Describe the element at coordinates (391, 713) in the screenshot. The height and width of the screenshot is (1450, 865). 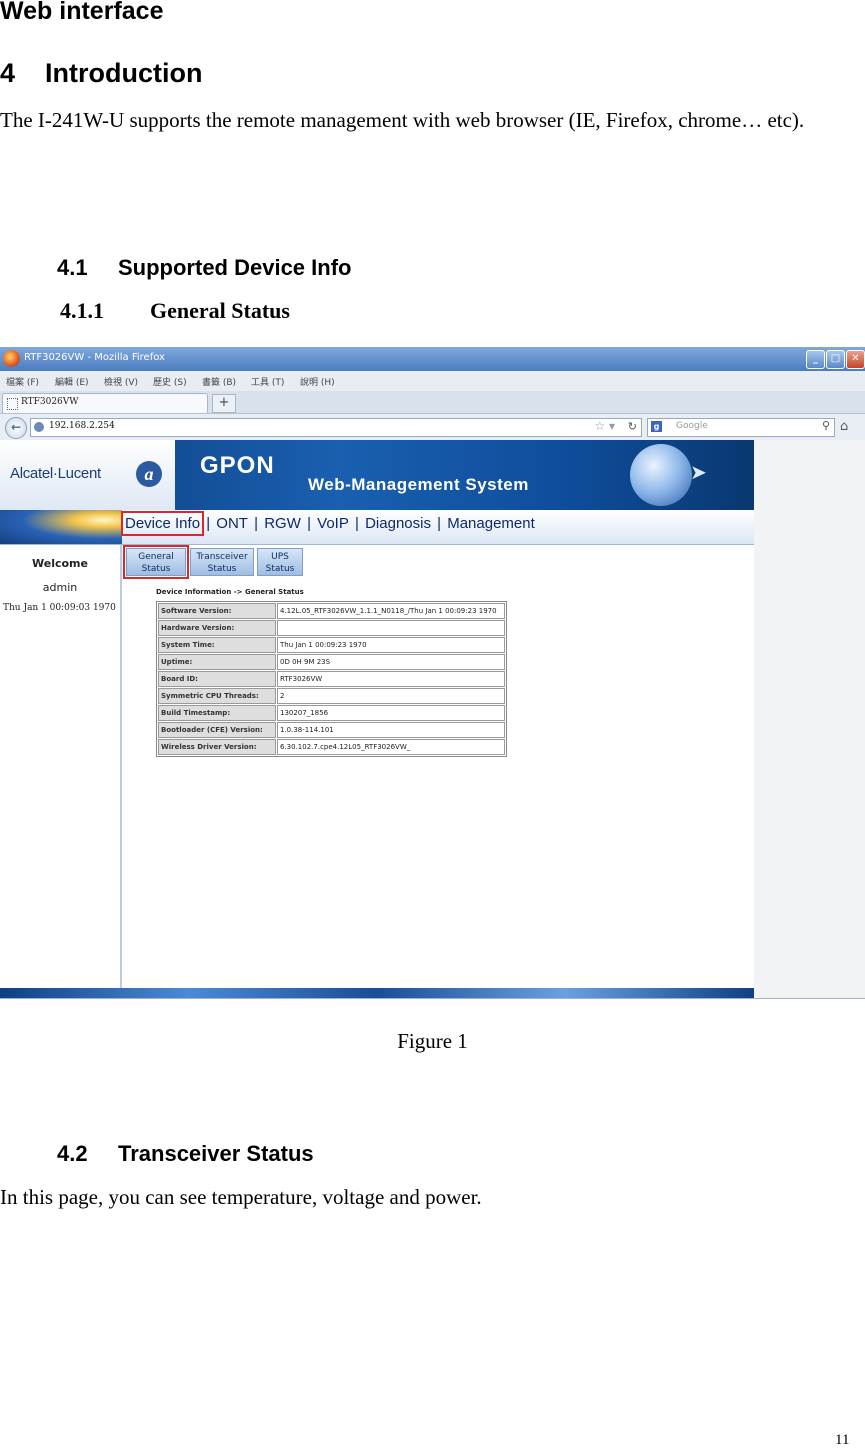
I see `row-value: 130207_1856` at that location.